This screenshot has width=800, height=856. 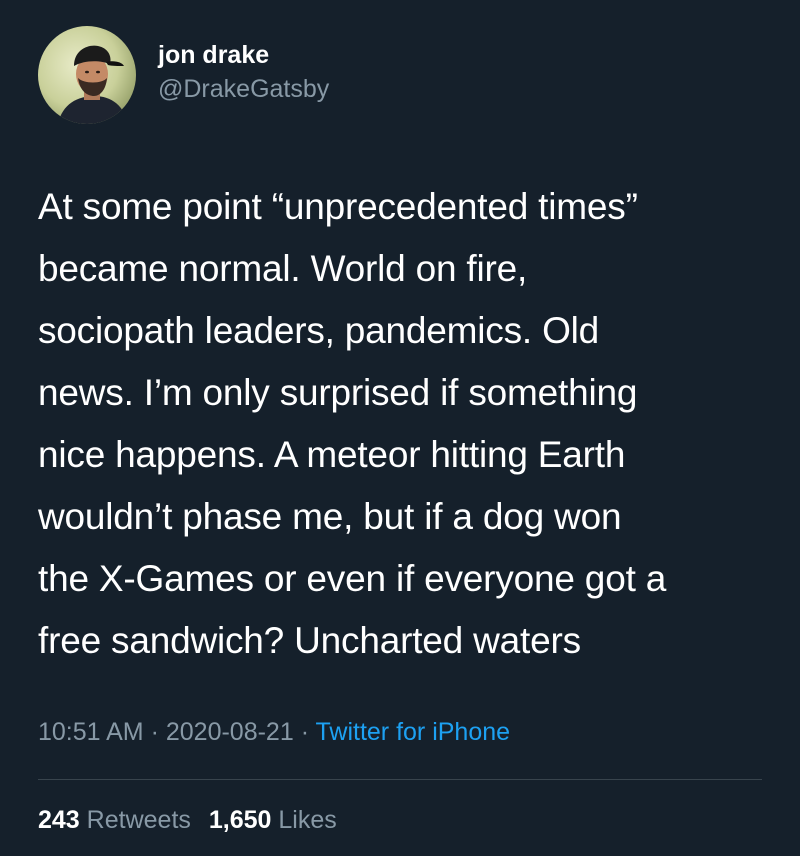 What do you see at coordinates (273, 820) in the screenshot?
I see `likes-stat: 1,650 Likes` at bounding box center [273, 820].